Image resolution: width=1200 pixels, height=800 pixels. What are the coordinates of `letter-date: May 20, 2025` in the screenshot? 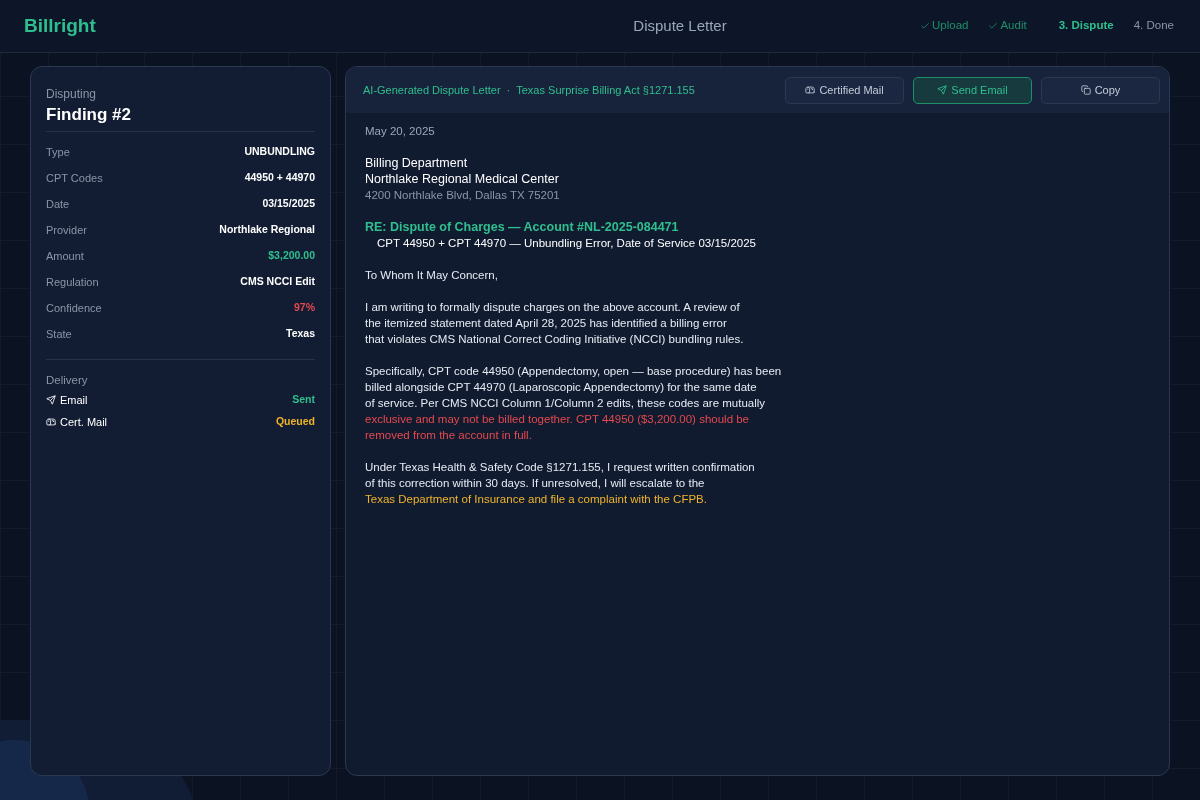 It's located at (400, 131).